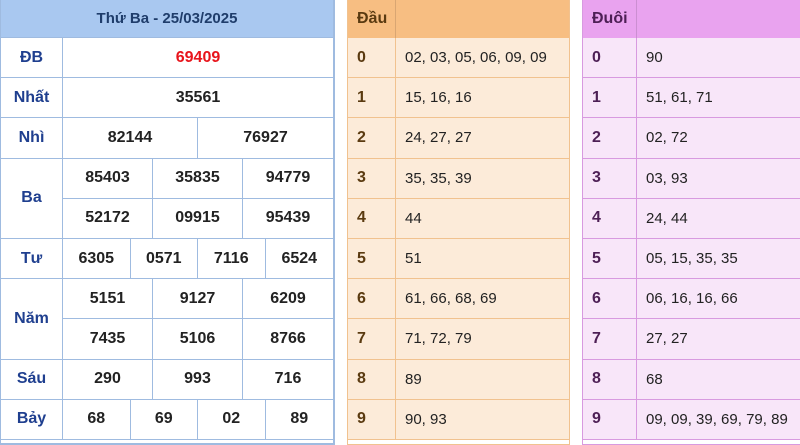 Image resolution: width=800 pixels, height=445 pixels. What do you see at coordinates (718, 259) in the screenshot?
I see `duoi-values: 05, 15, 35, 35` at bounding box center [718, 259].